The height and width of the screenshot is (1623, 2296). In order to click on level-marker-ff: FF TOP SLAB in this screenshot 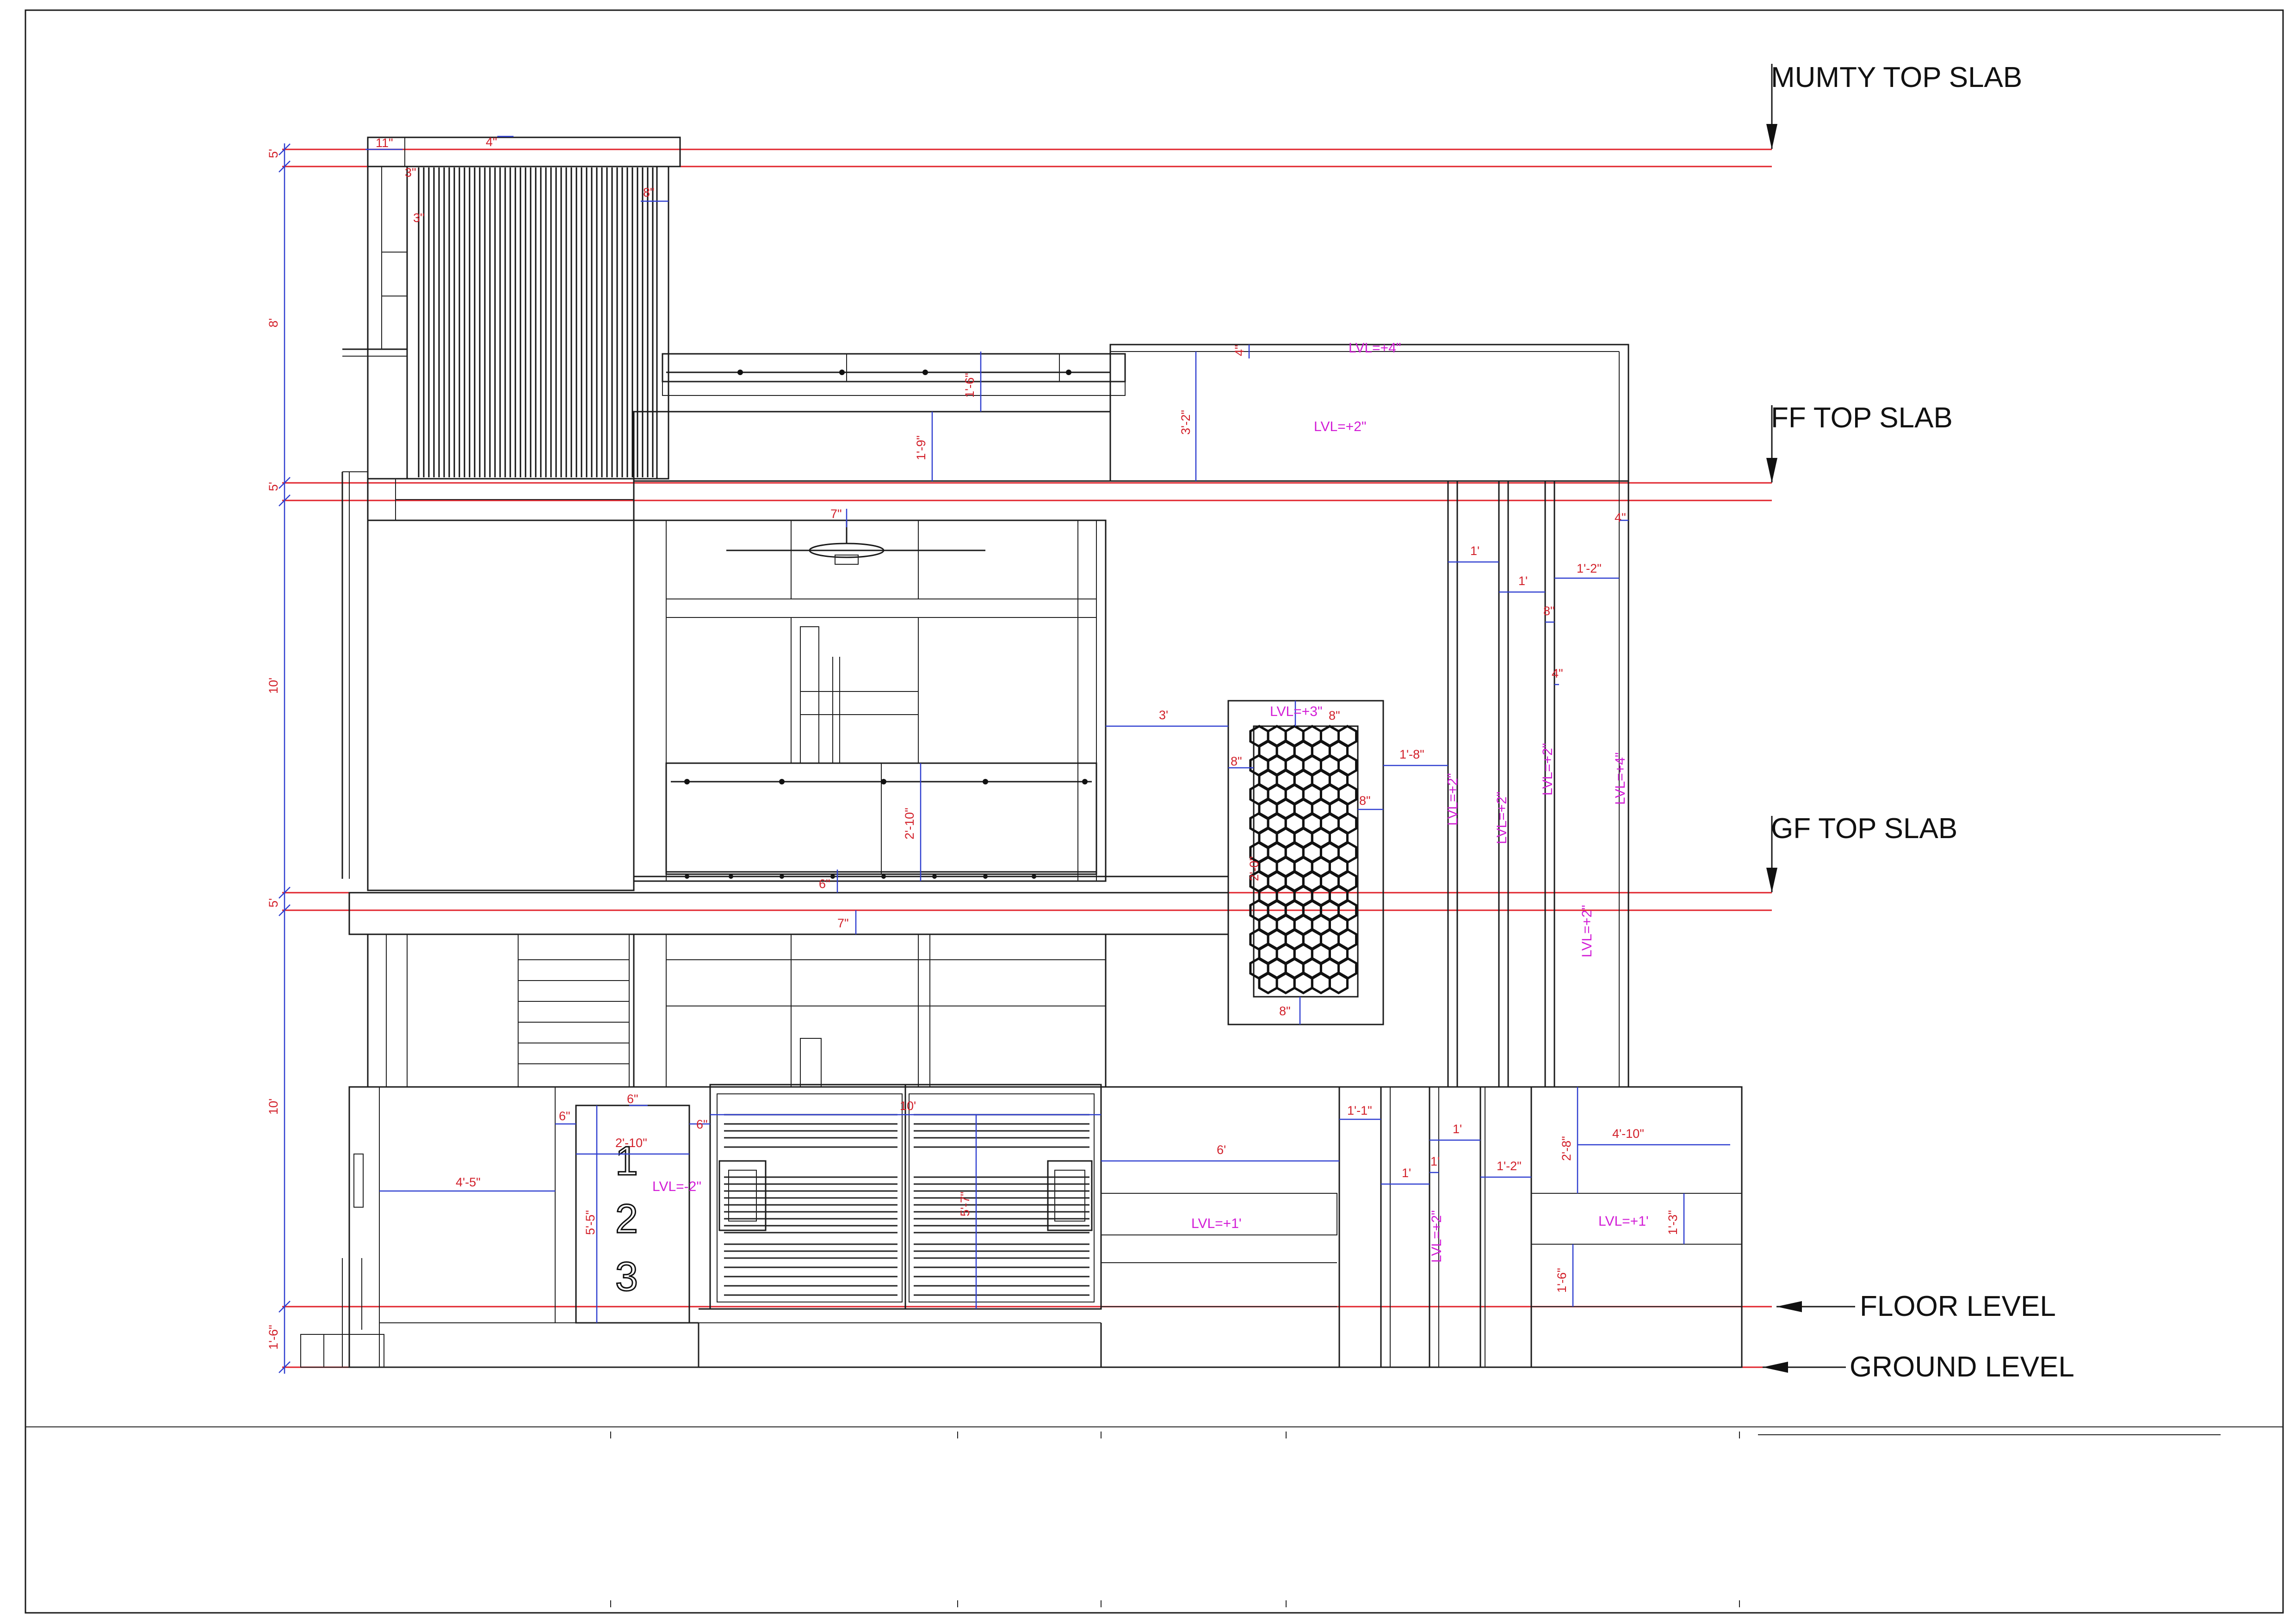, I will do `click(1859, 442)`.